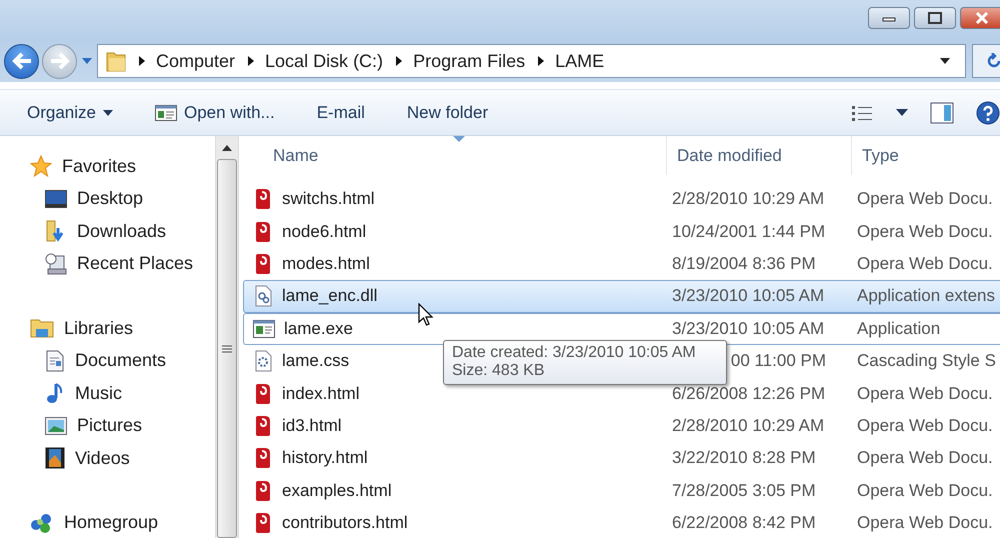  Describe the element at coordinates (778, 361) in the screenshot. I see `date-modified: 00 11:00 PM` at that location.